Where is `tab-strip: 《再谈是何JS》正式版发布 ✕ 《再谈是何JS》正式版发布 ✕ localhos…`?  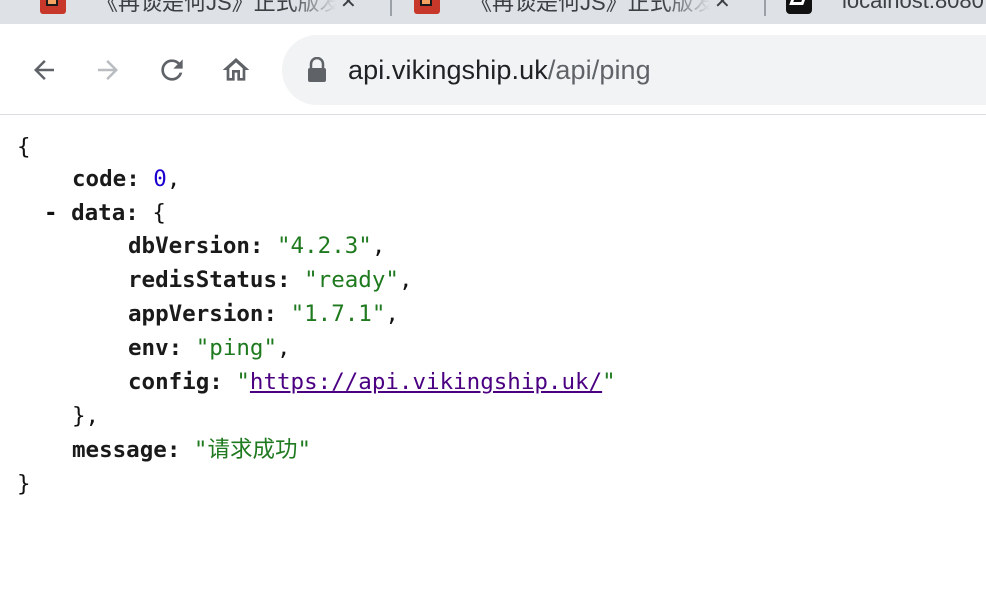
tab-strip: 《再谈是何JS》正式版发布 ✕ 《再谈是何JS》正式版发布 ✕ localhos… is located at coordinates (493, 12).